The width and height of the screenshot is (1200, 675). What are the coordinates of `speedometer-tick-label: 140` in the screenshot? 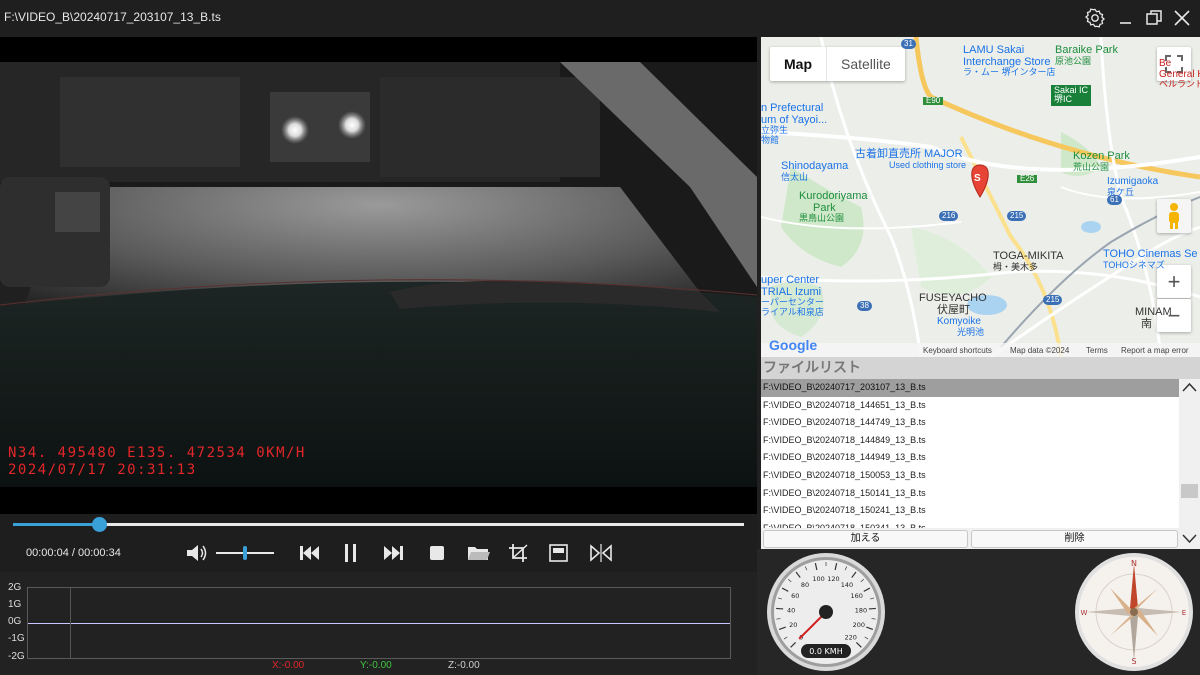 It's located at (847, 585).